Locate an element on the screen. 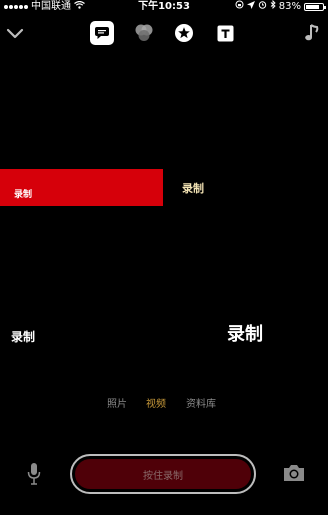 This screenshot has height=515, width=328. right-text-label: 录制 is located at coordinates (245, 333).